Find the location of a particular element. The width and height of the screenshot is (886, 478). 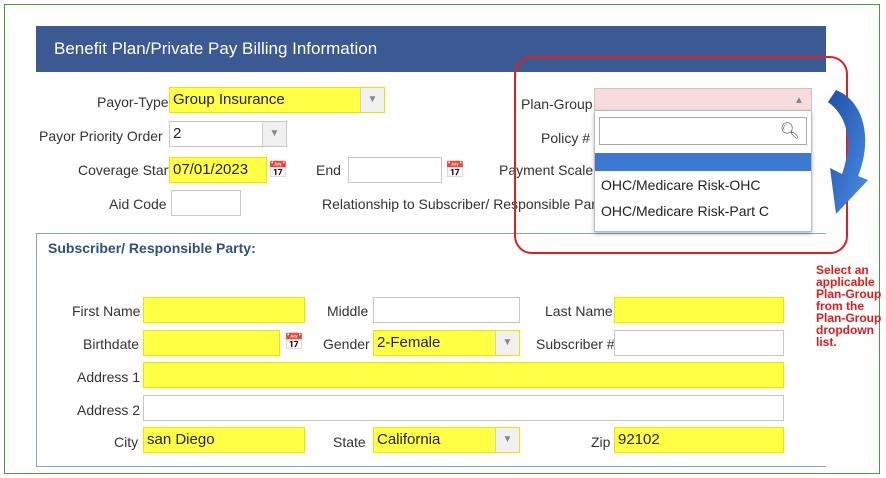

first-name-label: First Name is located at coordinates (106, 311).